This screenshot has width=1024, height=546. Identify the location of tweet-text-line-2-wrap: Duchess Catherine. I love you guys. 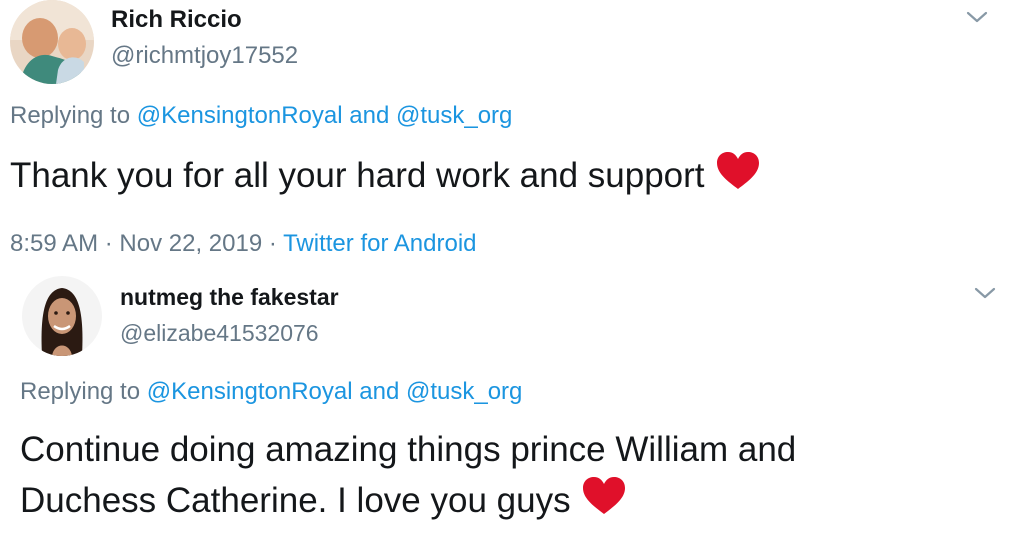
(500, 502).